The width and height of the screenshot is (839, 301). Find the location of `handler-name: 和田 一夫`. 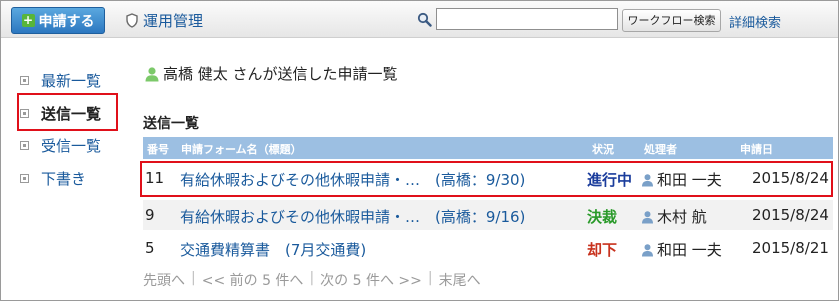

handler-name: 和田 一夫 is located at coordinates (689, 250).